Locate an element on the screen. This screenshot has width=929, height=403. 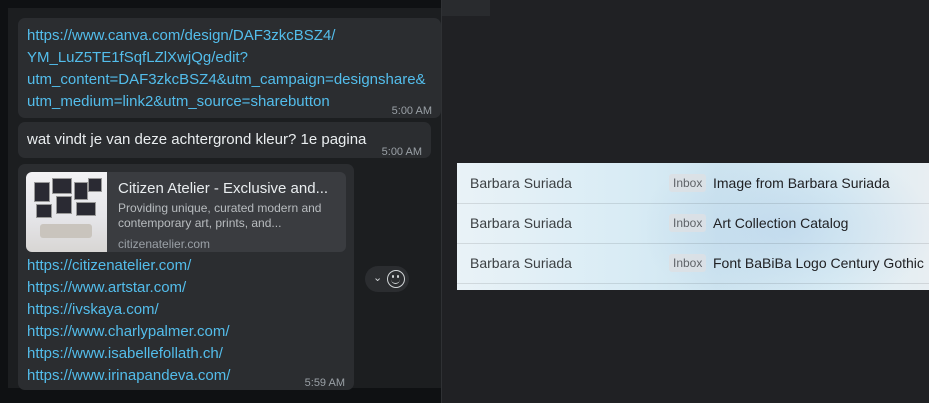
website-link: https://ivskaya.com/ is located at coordinates (128, 310).